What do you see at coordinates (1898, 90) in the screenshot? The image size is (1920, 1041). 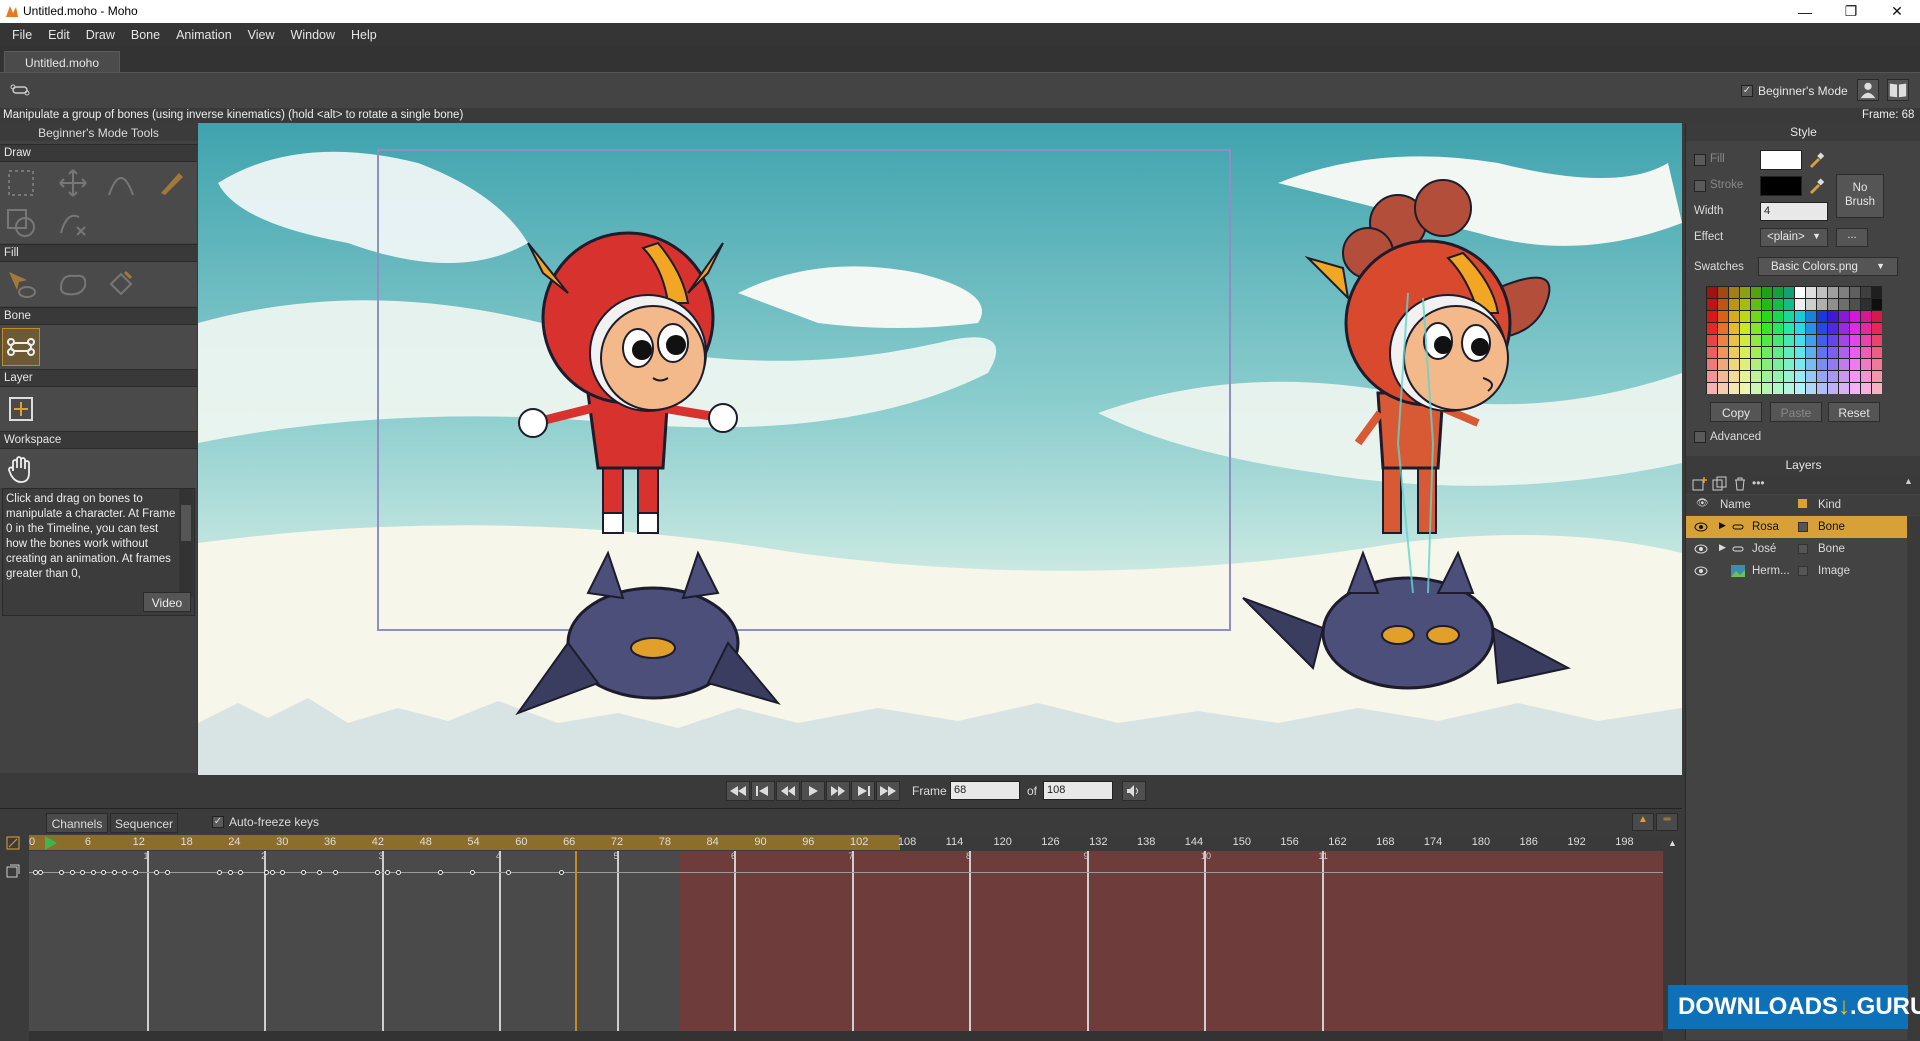 I see `help-book-button` at bounding box center [1898, 90].